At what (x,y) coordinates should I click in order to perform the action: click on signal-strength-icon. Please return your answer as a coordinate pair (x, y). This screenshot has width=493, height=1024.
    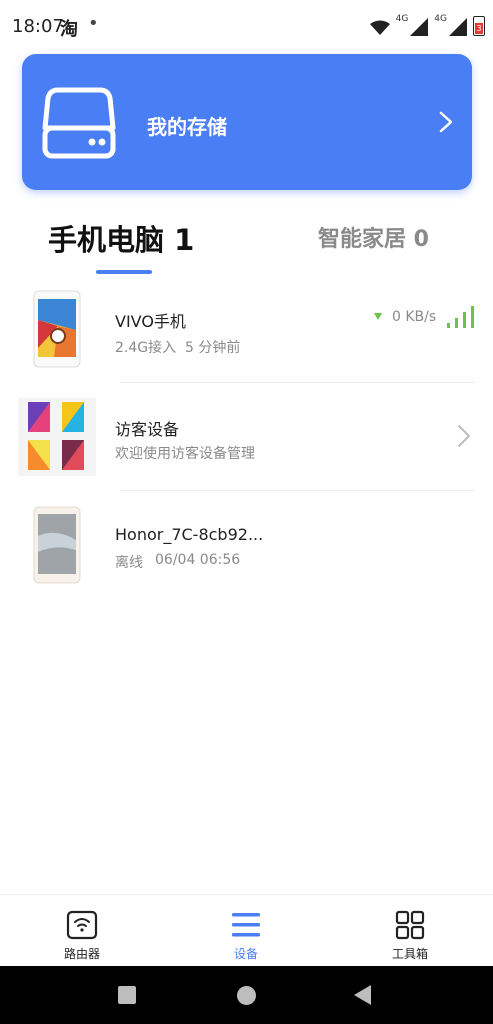
    Looking at the image, I should click on (460, 317).